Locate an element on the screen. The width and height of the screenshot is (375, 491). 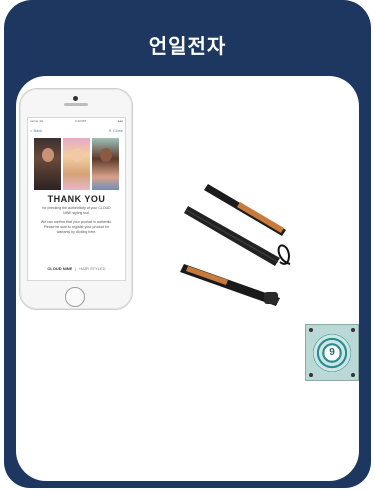
screen-navbar: < Back ✕ Close is located at coordinates (76, 130).